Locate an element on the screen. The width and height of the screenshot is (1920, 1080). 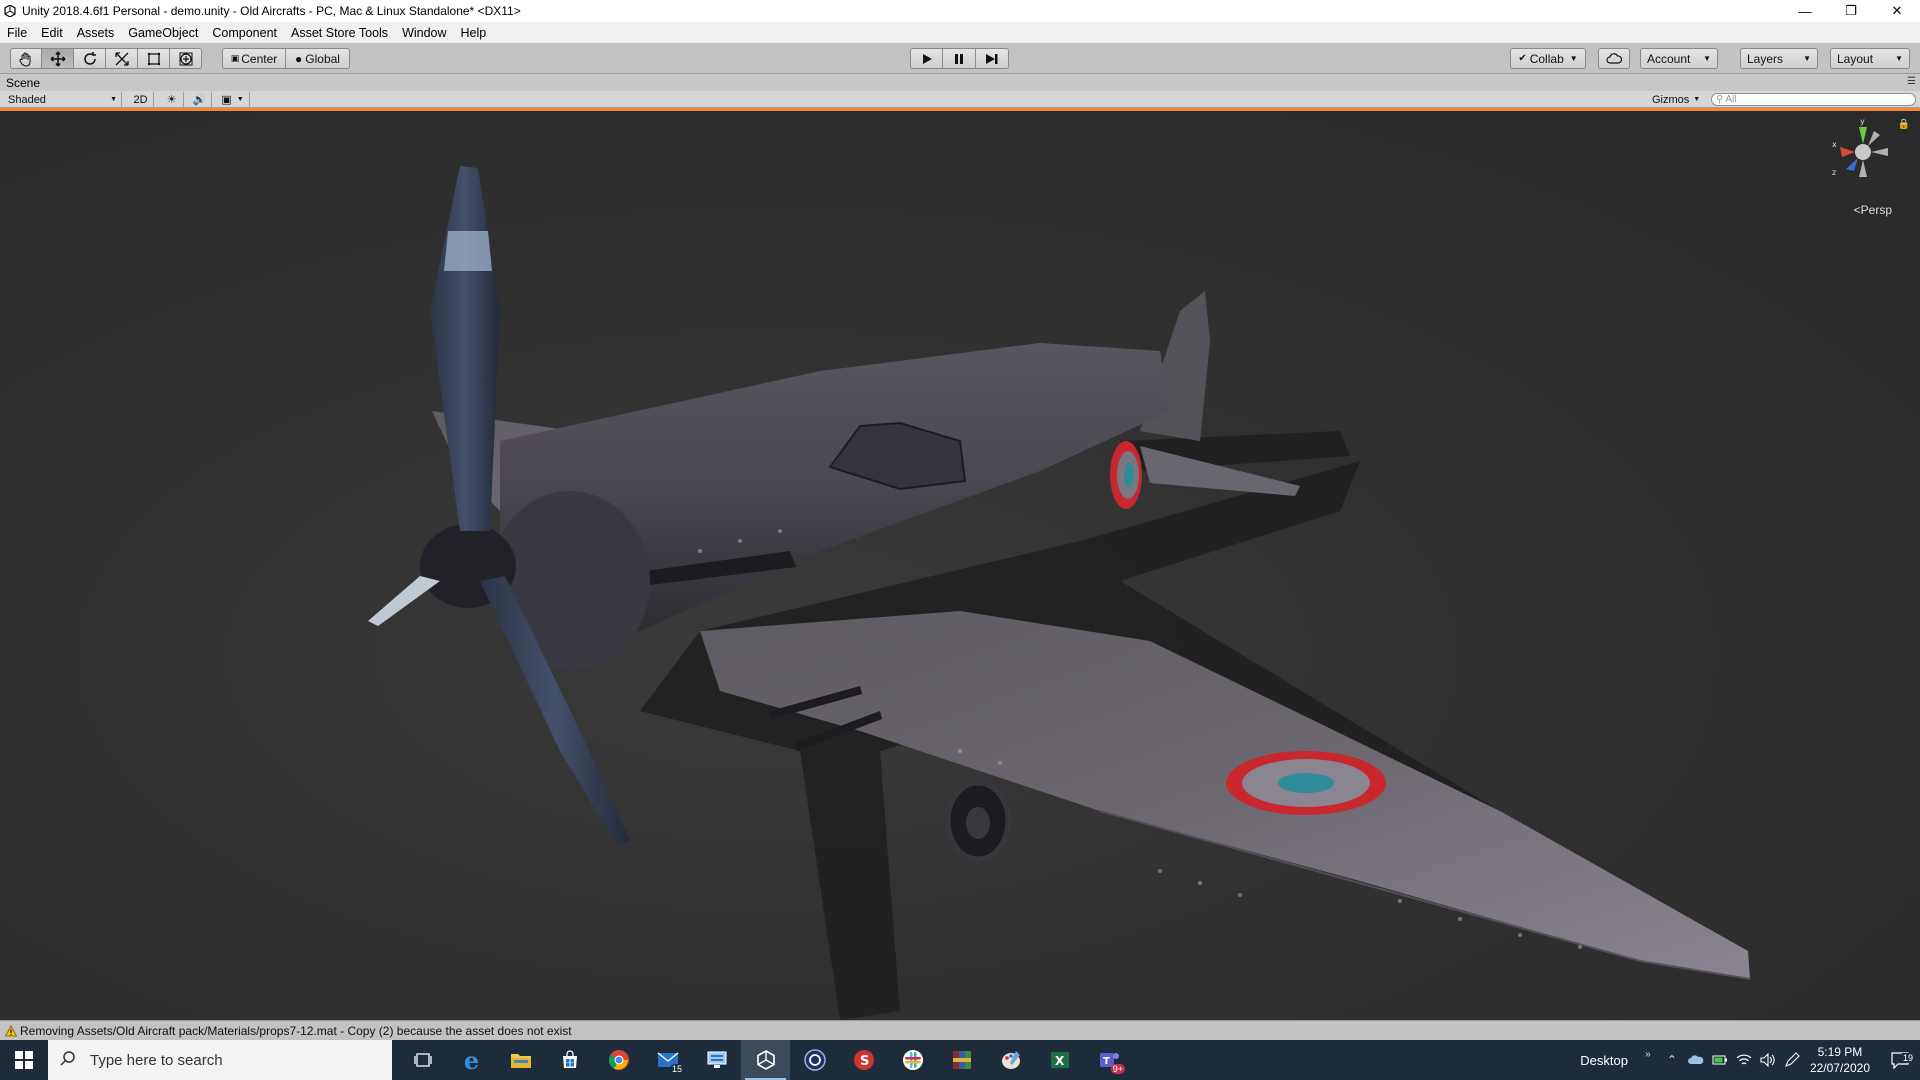
scene-search-input: ⚲ All is located at coordinates (1813, 99).